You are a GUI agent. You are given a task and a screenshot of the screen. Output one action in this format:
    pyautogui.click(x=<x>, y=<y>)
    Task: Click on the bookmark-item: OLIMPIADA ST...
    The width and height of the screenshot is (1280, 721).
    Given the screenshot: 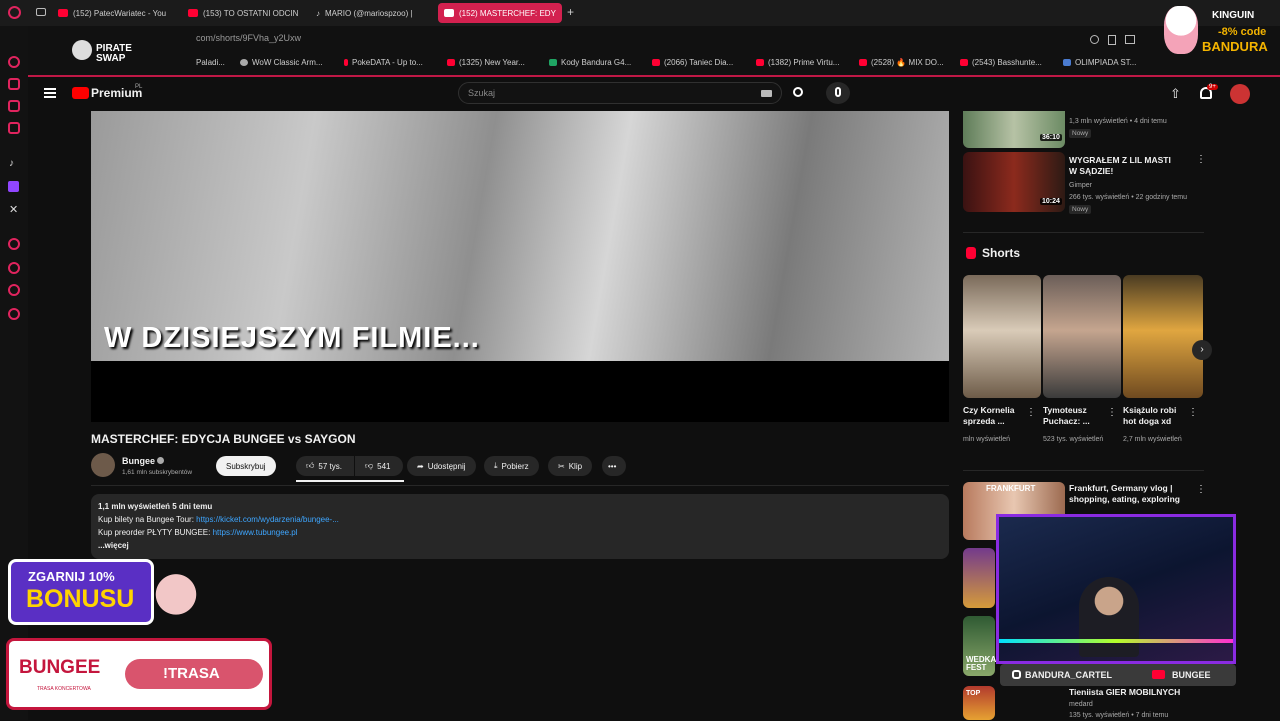 What is the action you would take?
    pyautogui.click(x=1099, y=62)
    